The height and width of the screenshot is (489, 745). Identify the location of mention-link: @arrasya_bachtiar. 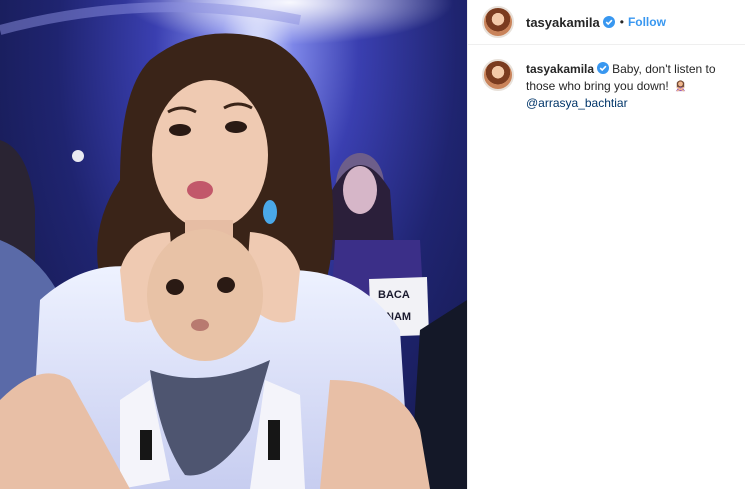
(577, 103).